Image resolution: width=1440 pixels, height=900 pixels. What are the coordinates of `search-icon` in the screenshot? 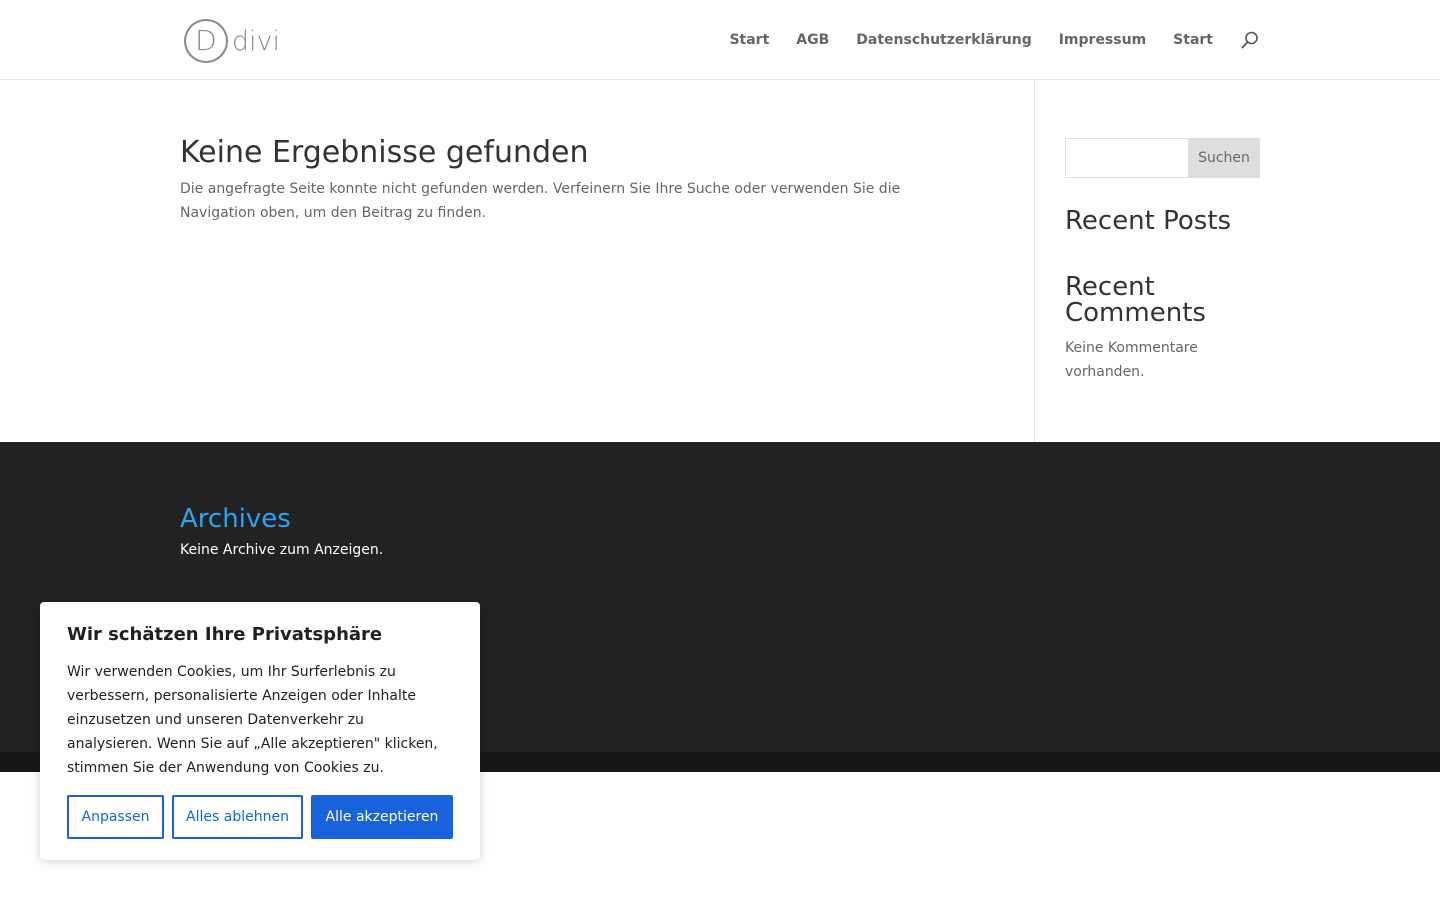 It's located at (1250, 40).